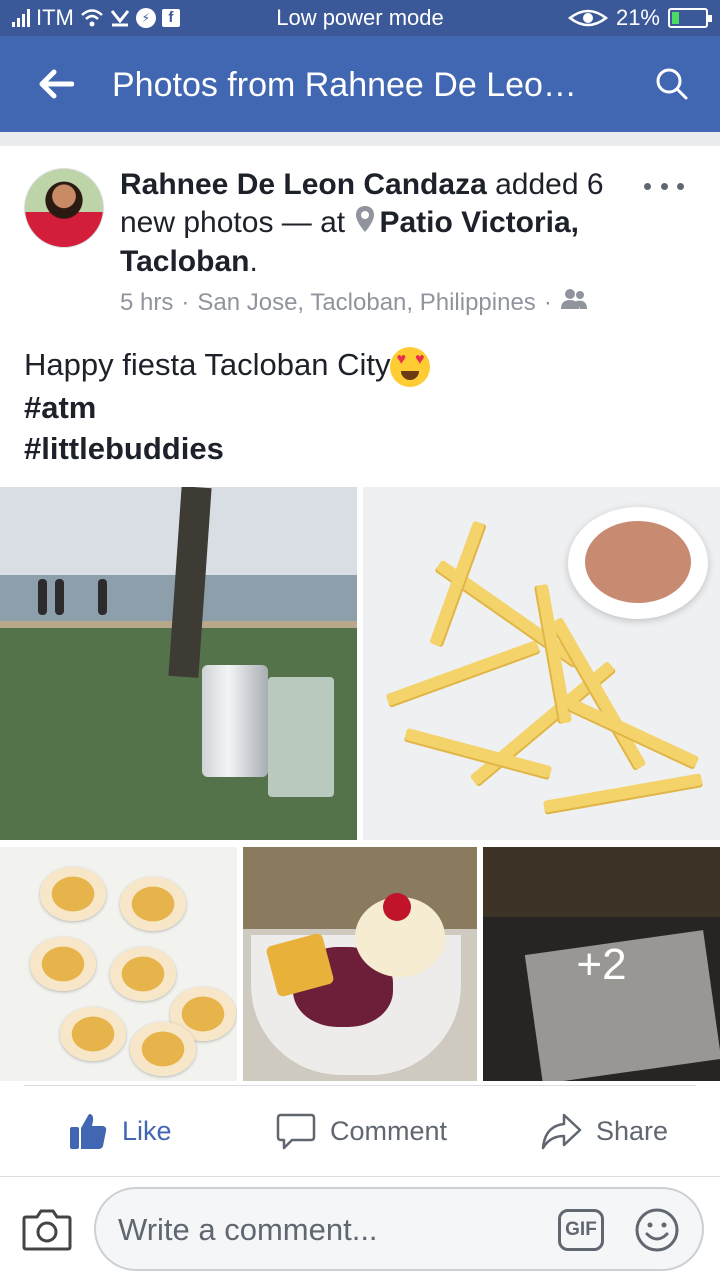 The image size is (720, 1280). Describe the element at coordinates (366, 302) in the screenshot. I see `post-location: San Jose, Tacloban, Philippines` at that location.